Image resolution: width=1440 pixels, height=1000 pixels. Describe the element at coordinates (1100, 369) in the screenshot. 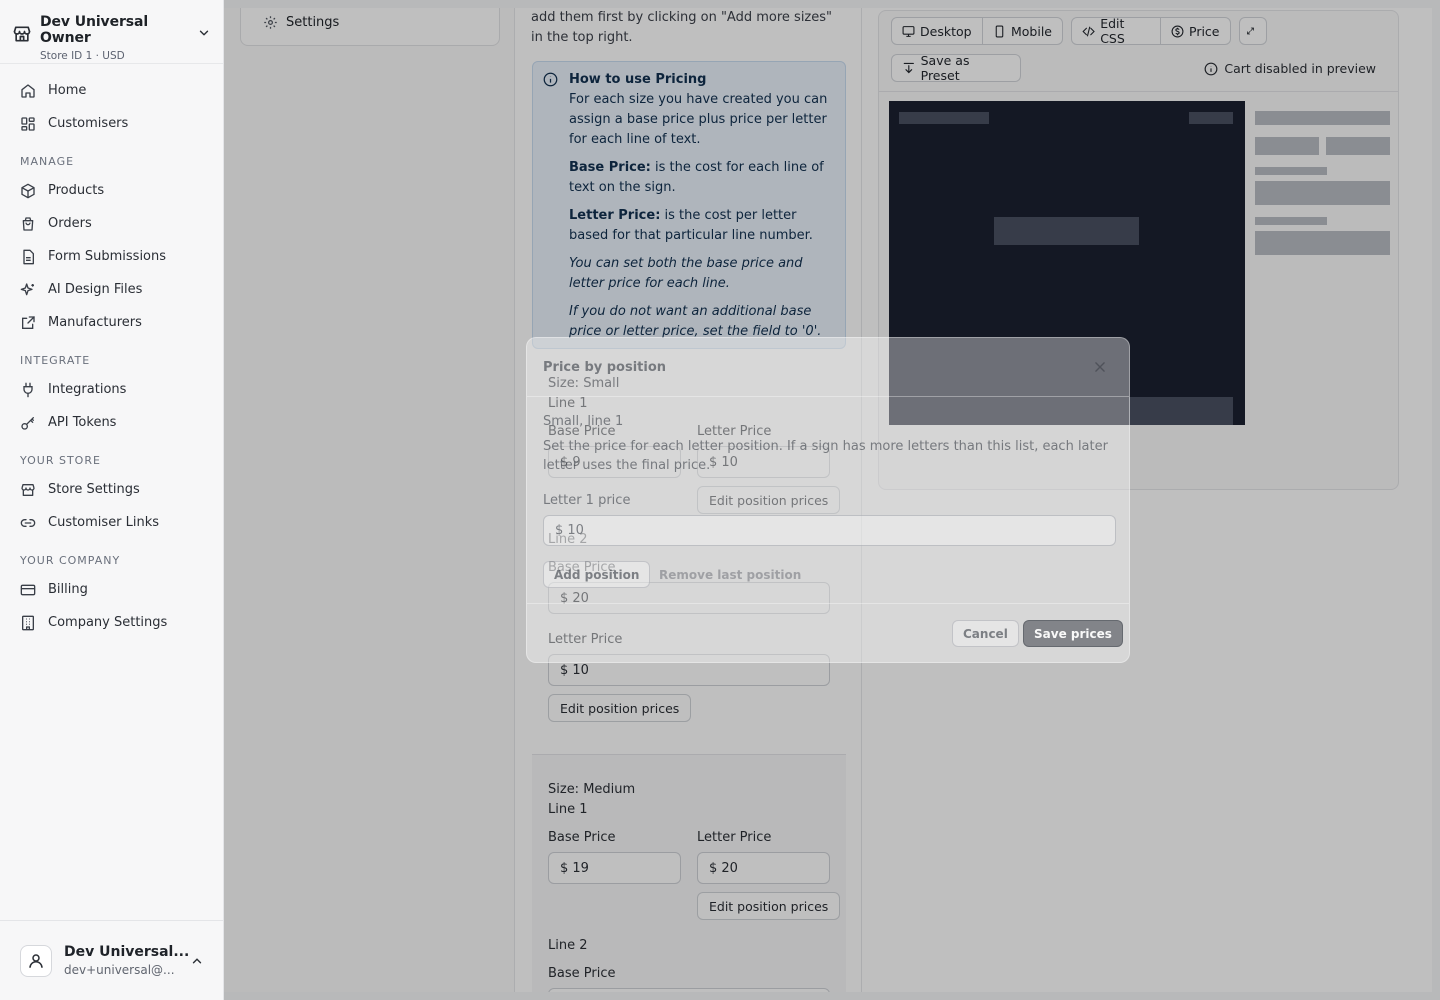

I see `close-icon` at that location.